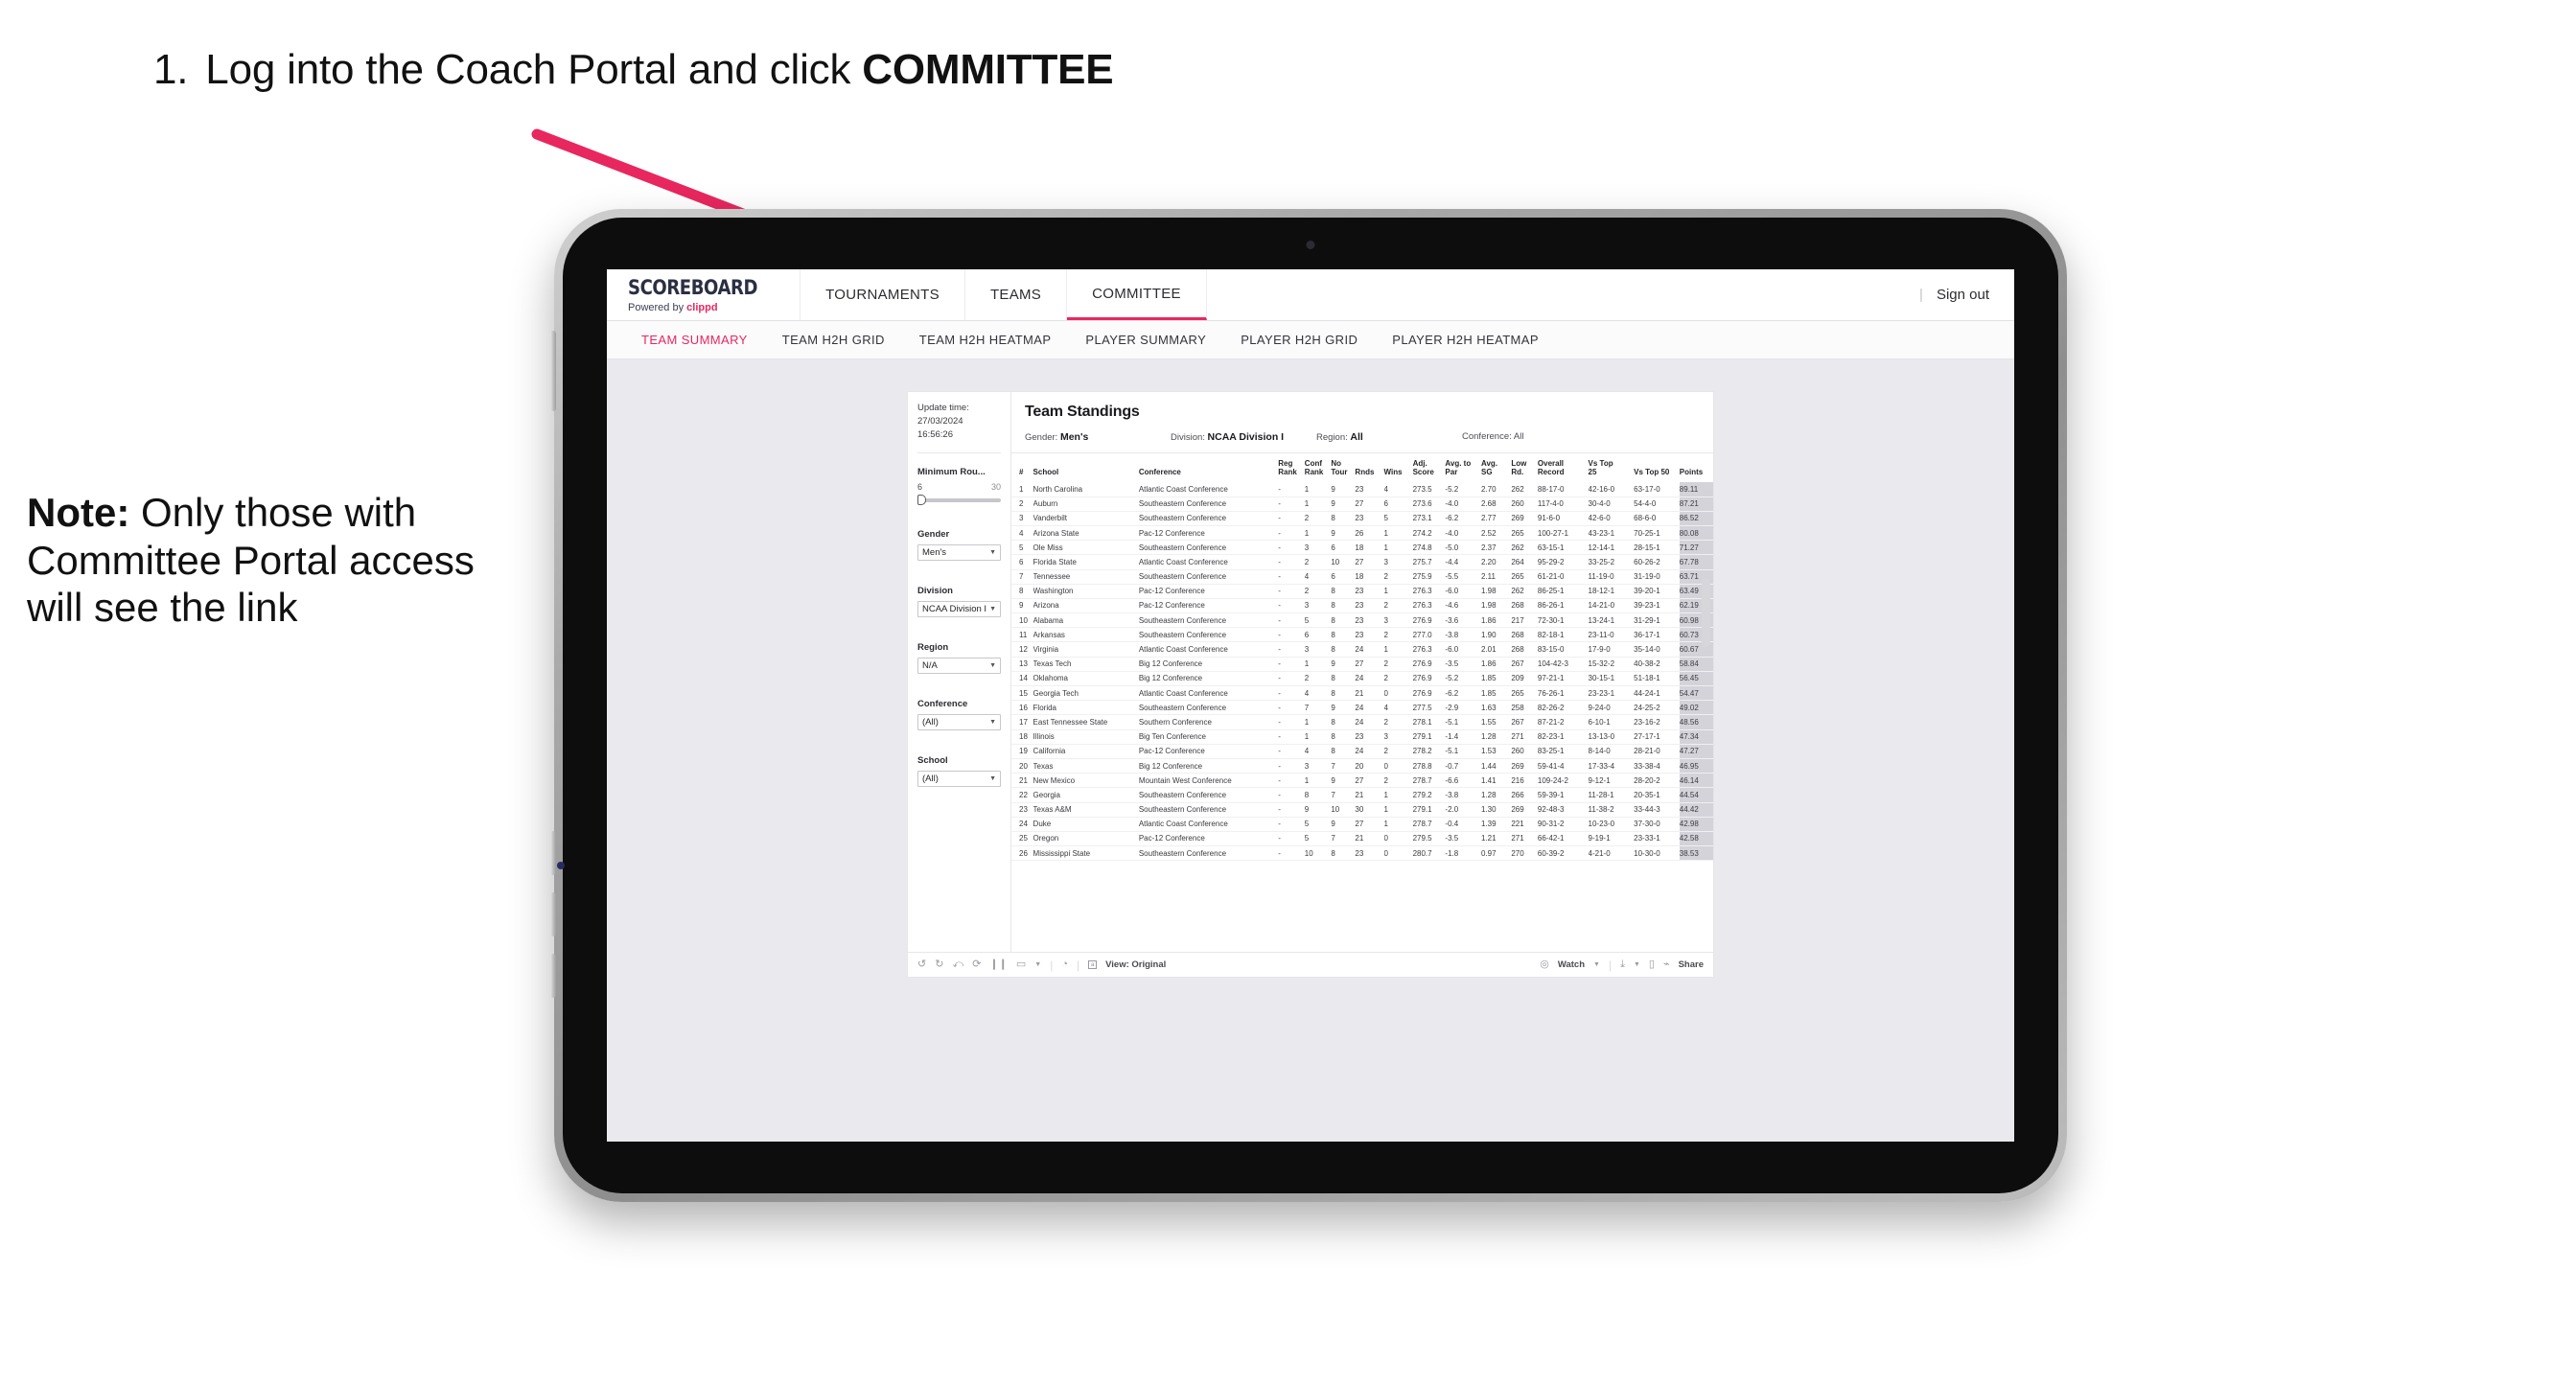 This screenshot has height=1386, width=2576. Describe the element at coordinates (1652, 965) in the screenshot. I see `mobile-layout-icon: ▯` at that location.